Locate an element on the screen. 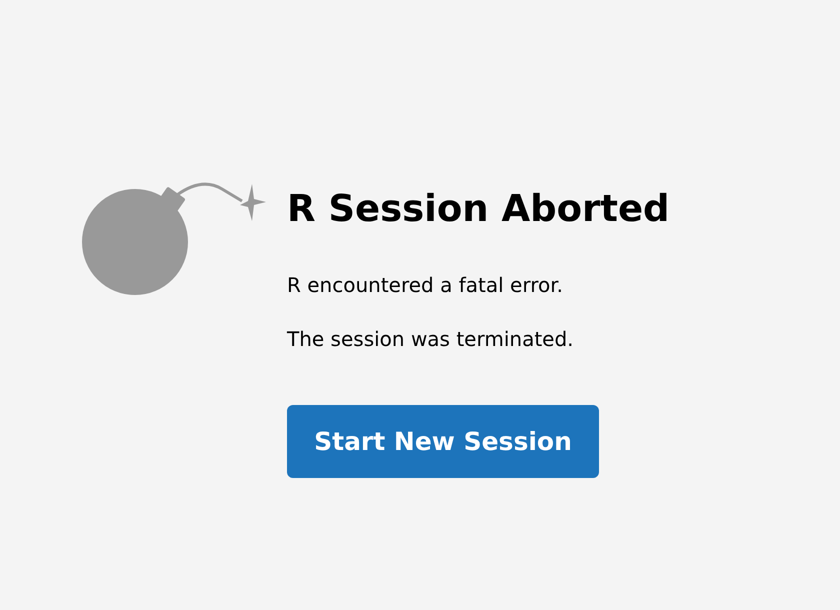 This screenshot has height=610, width=840. start-session-button: Start New Session is located at coordinates (443, 441).